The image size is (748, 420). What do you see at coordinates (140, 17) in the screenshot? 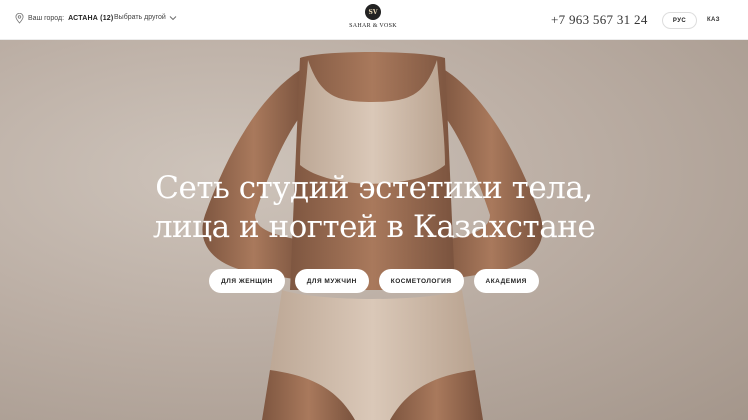
I see `choose-city-label: Выбрать другой` at bounding box center [140, 17].